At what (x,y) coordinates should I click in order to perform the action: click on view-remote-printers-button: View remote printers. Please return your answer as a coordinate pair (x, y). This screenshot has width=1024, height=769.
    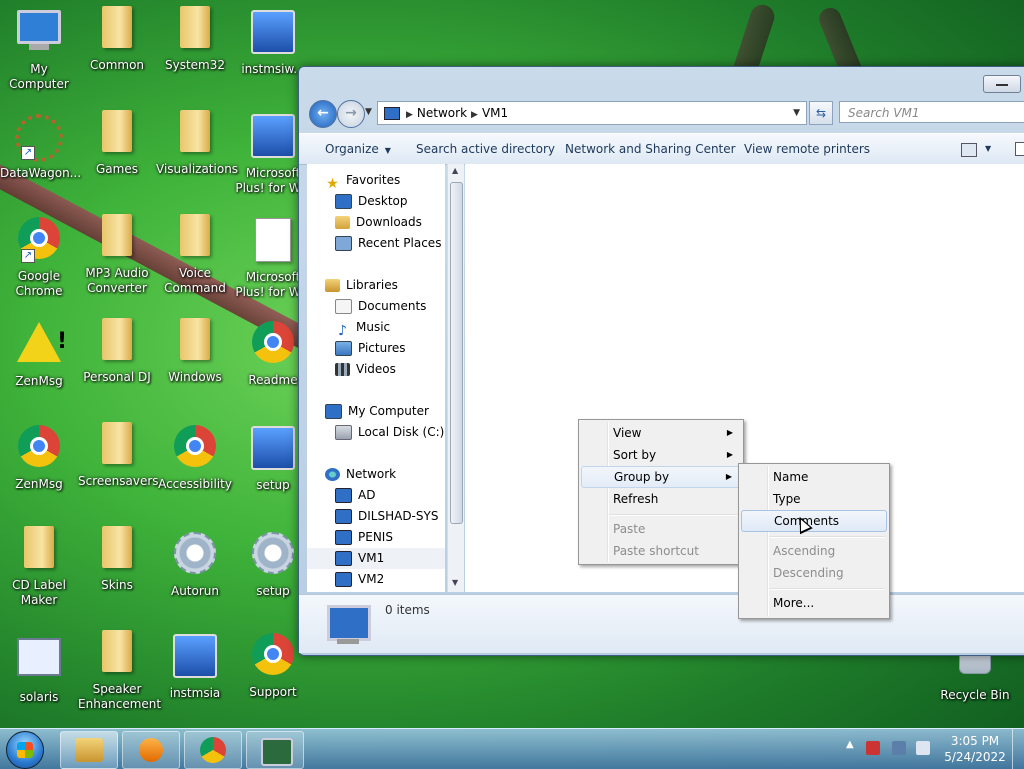
    Looking at the image, I should click on (807, 149).